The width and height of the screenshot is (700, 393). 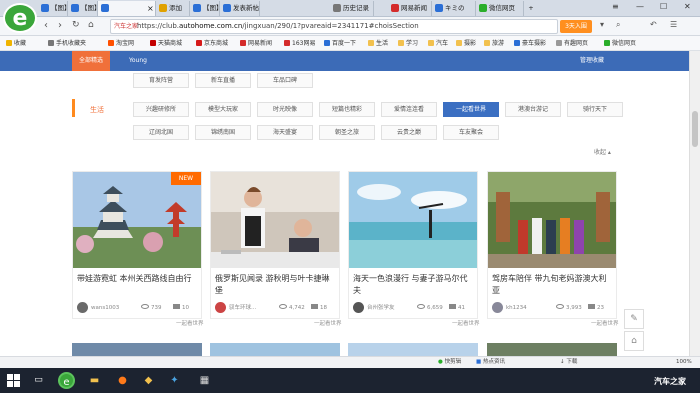 I want to click on category-button: 云贵之巅, so click(x=409, y=132).